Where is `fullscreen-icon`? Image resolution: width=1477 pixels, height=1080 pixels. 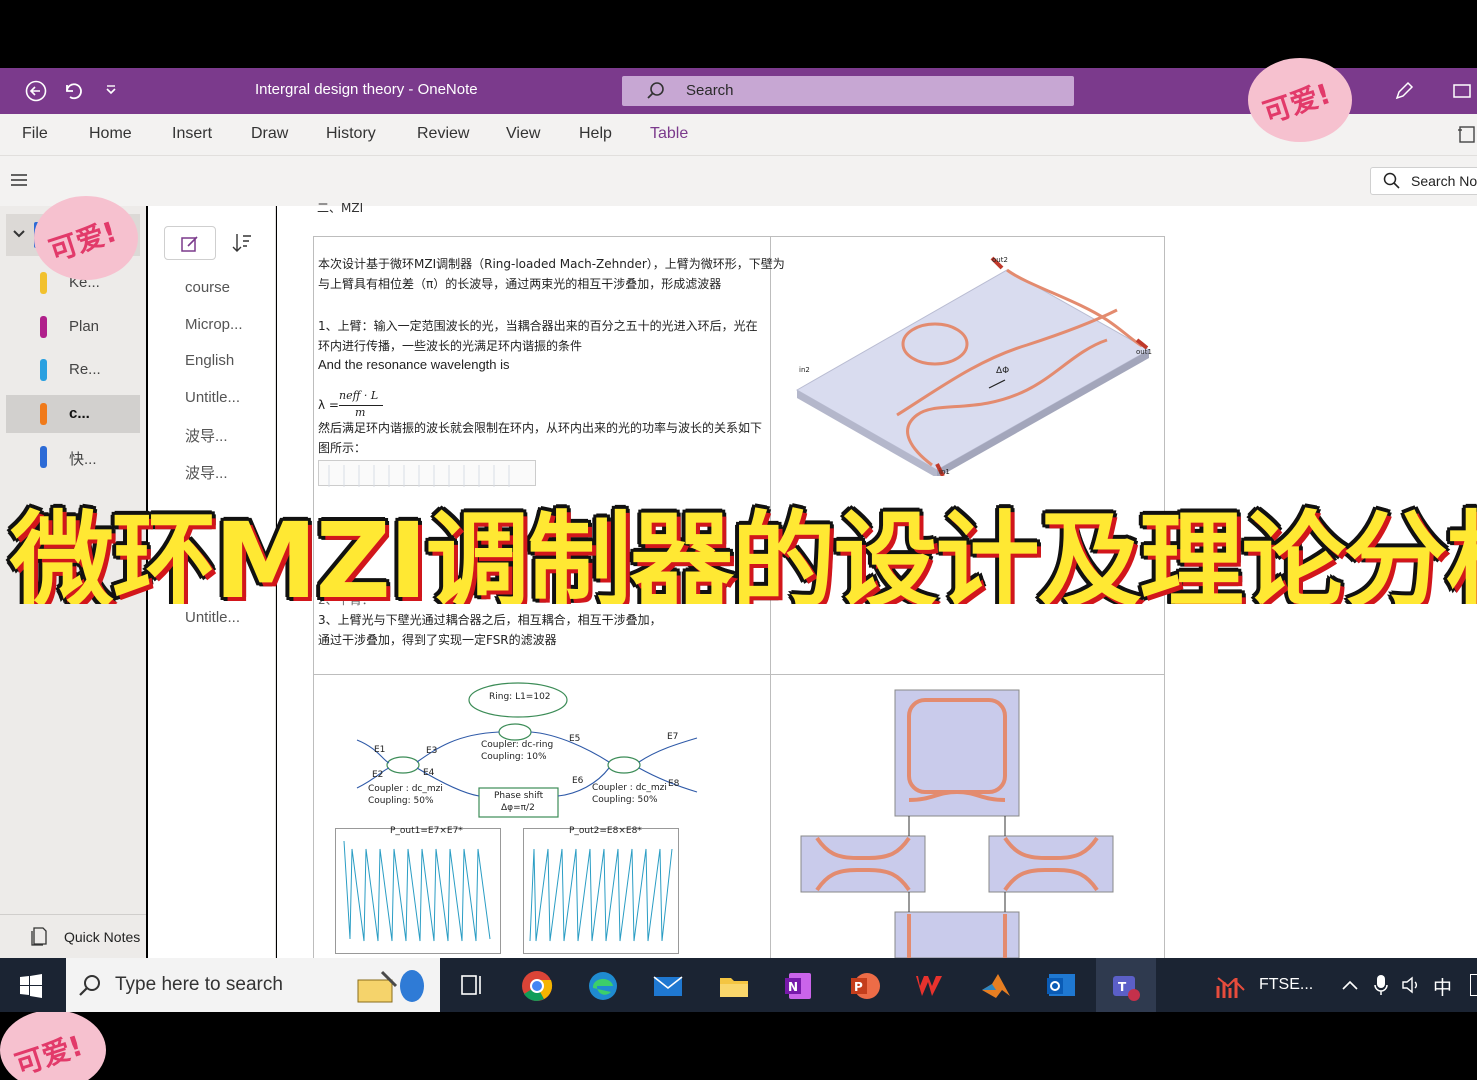 fullscreen-icon is located at coordinates (1462, 91).